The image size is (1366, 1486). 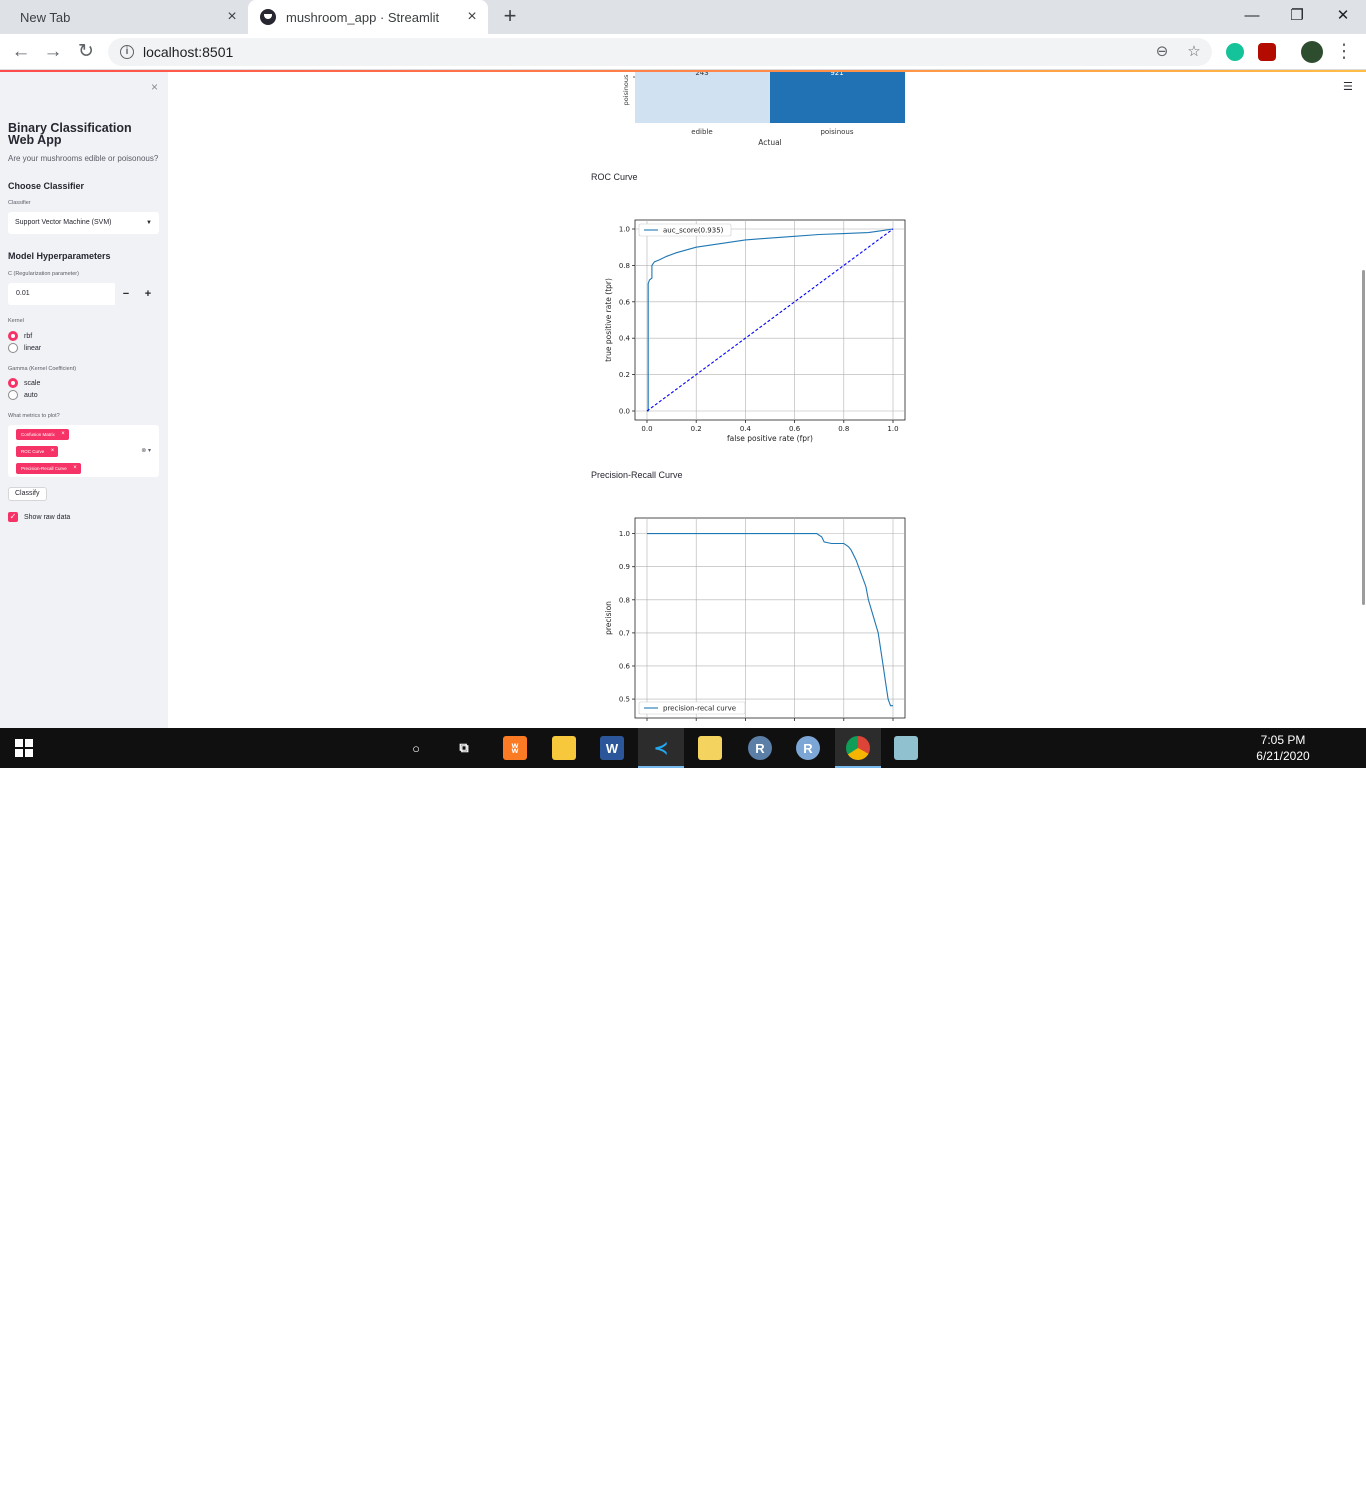 I want to click on y-tick-label: 0.5, so click(x=624, y=700).